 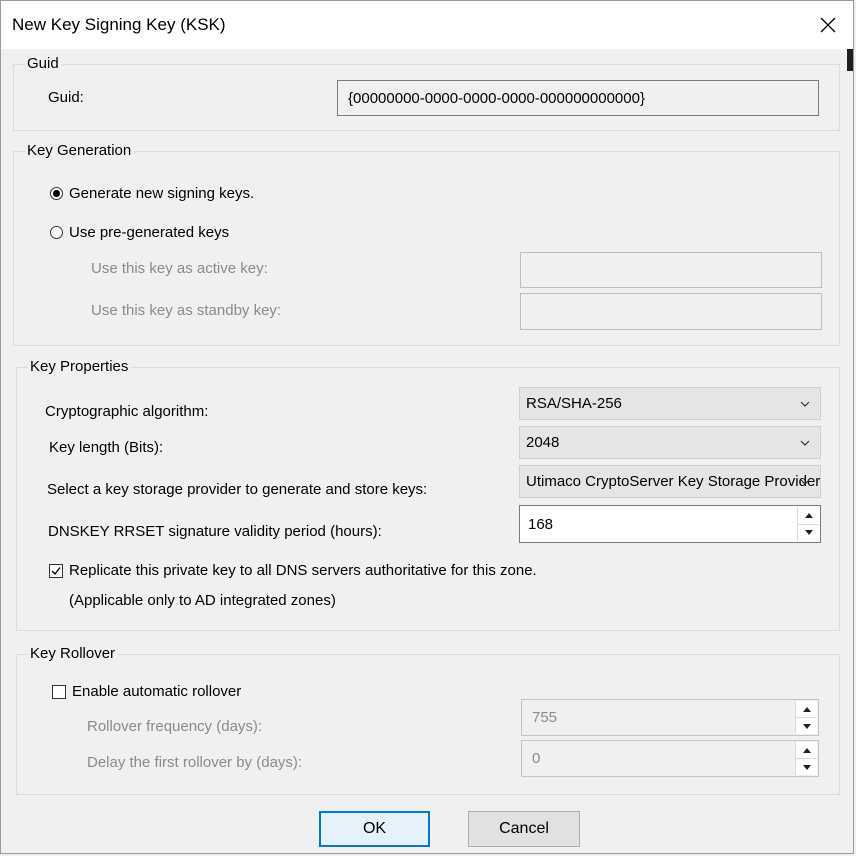 What do you see at coordinates (671, 311) in the screenshot?
I see `standby-key-field` at bounding box center [671, 311].